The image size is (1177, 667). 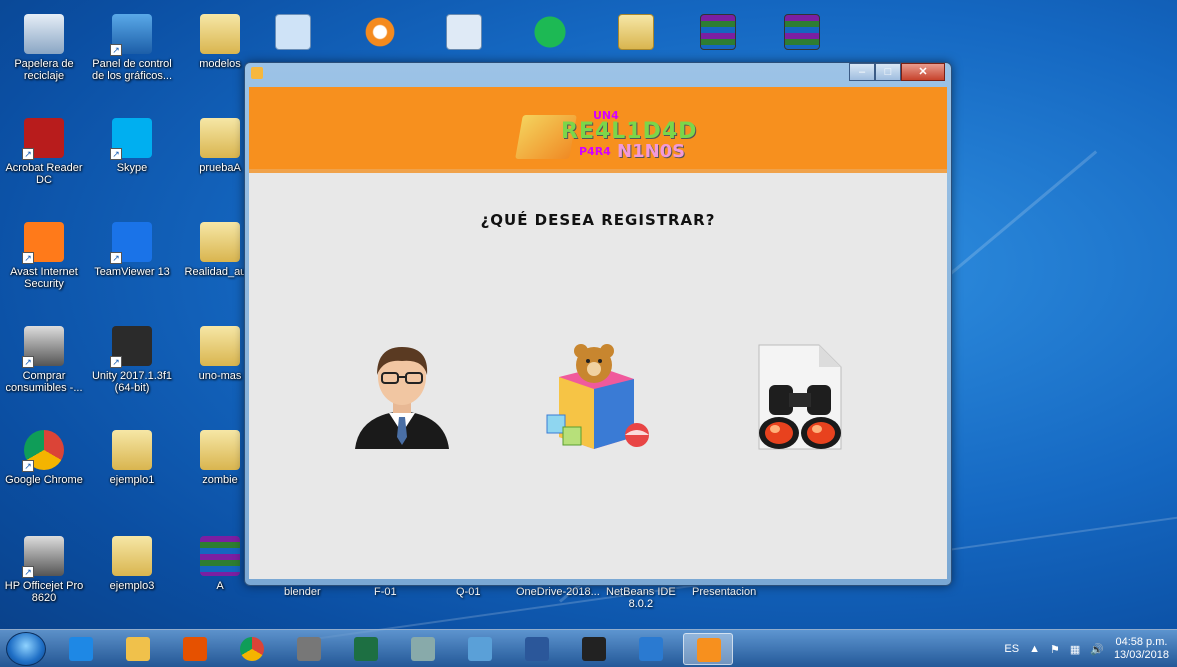 I want to click on show-hidden-icons-icon: ▲, so click(x=1034, y=649).